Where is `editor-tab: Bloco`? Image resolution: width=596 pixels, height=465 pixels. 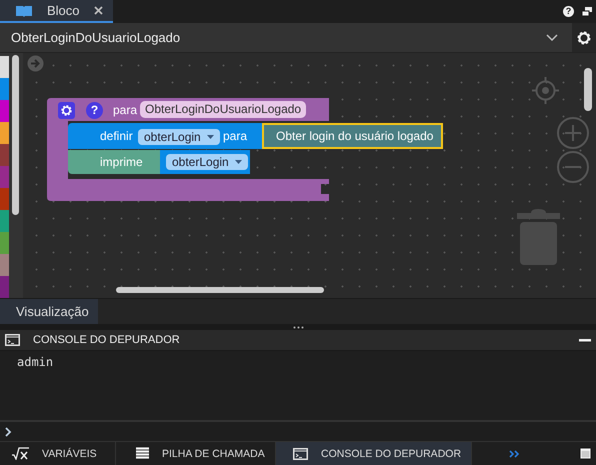 editor-tab: Bloco is located at coordinates (56, 11).